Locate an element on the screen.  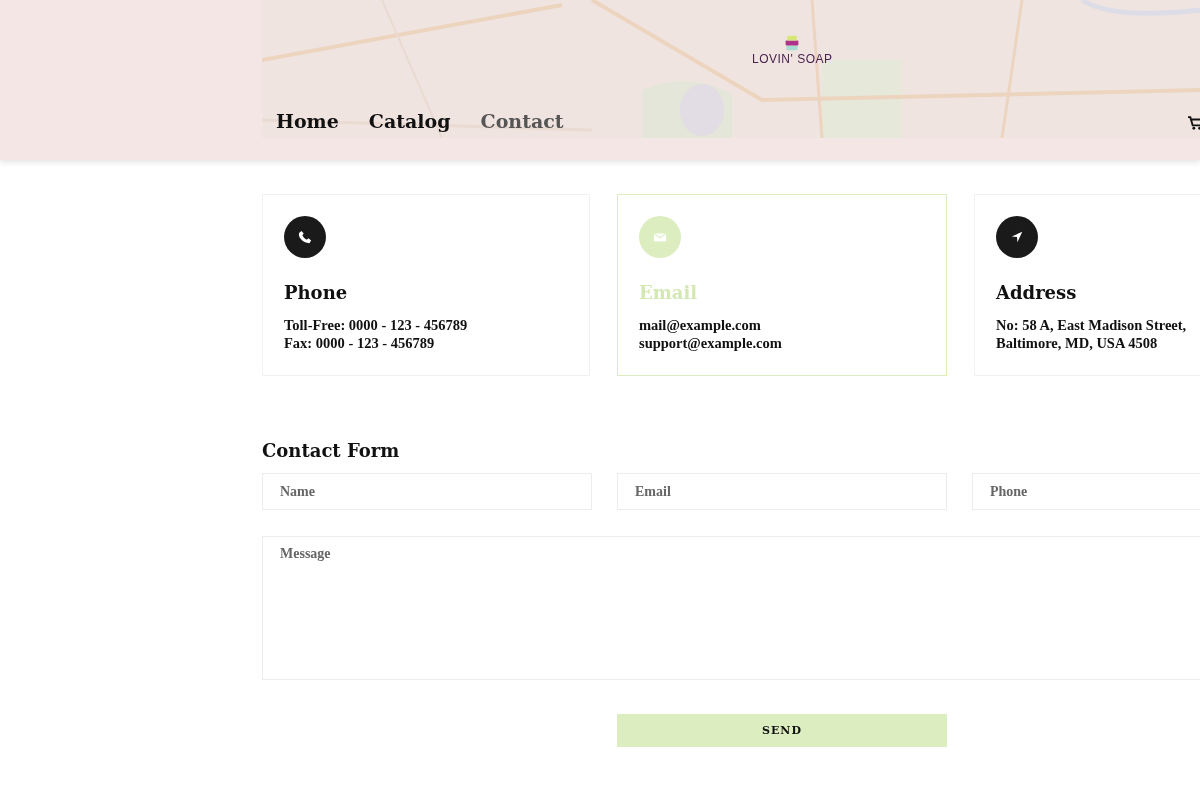
card-text: No: 58 A, East Madison Street, is located at coordinates (1092, 325).